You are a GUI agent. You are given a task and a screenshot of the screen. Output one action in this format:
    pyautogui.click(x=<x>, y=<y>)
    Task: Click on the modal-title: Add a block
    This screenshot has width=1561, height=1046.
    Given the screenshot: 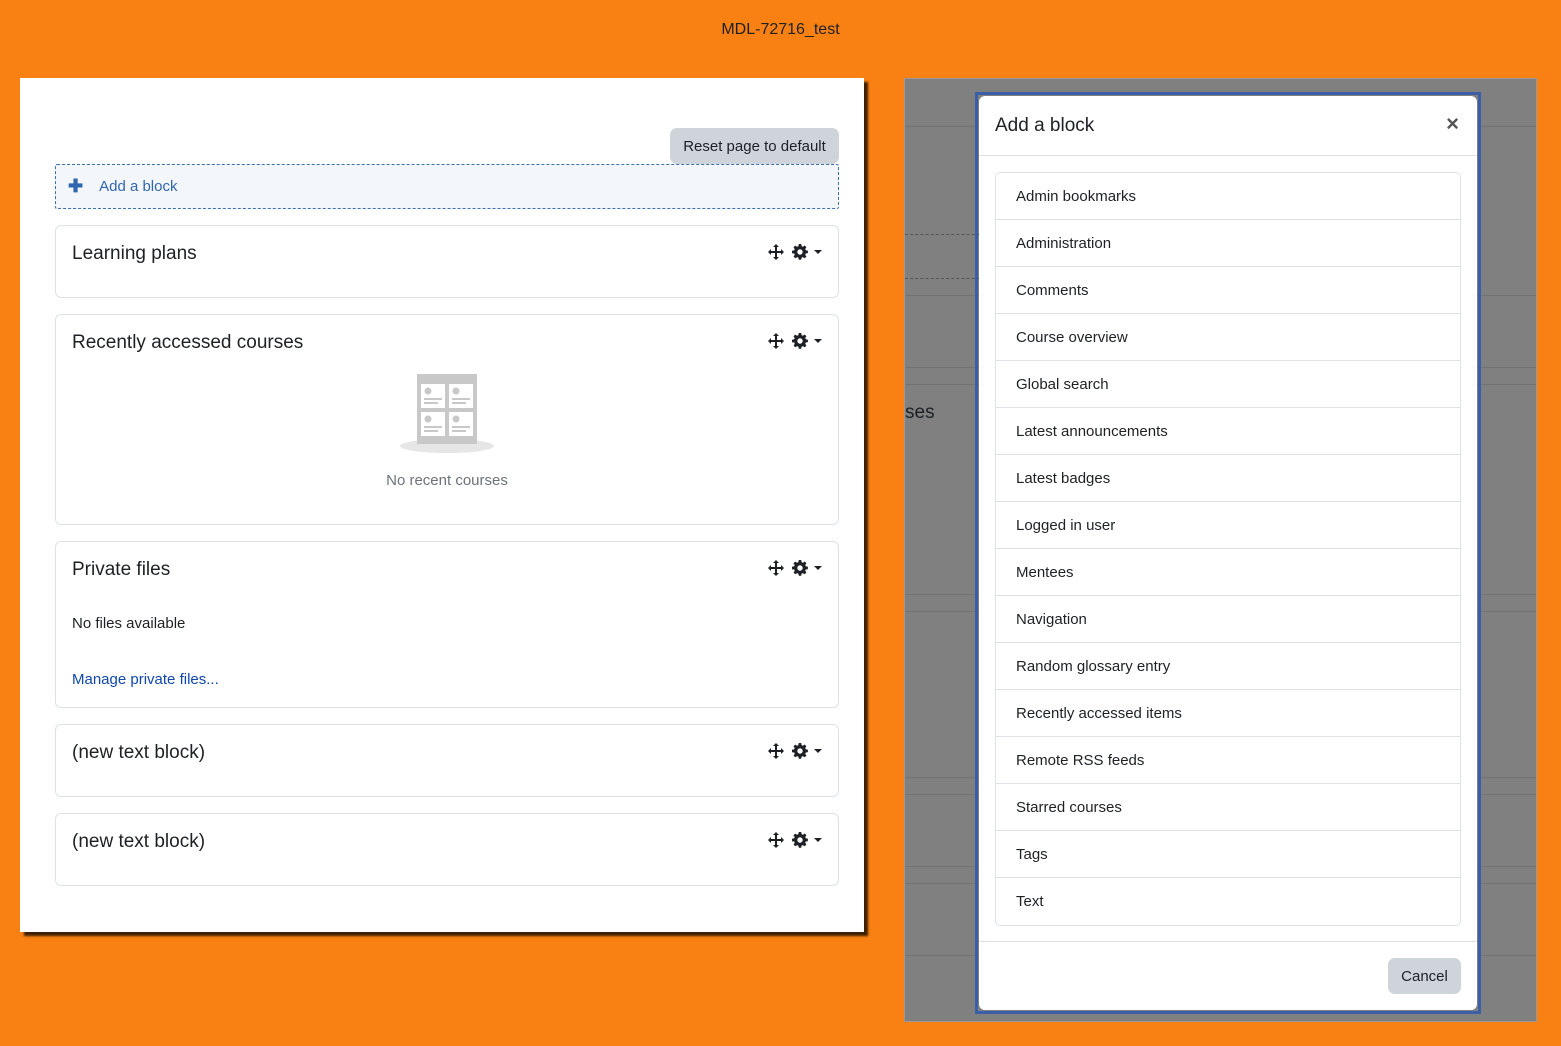 What is the action you would take?
    pyautogui.click(x=1045, y=125)
    